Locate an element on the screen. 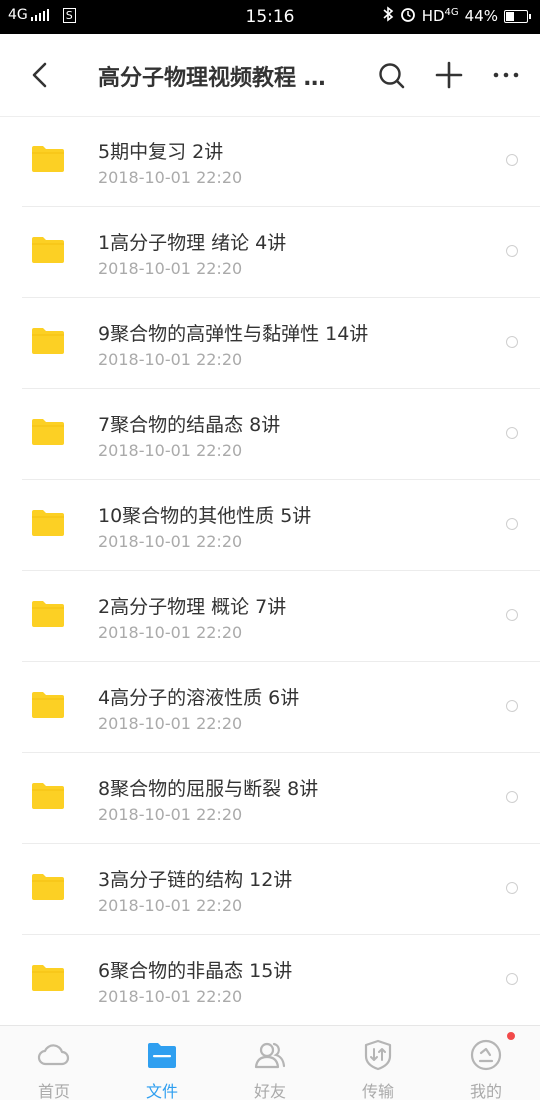  bottom-nav: 首页 文件 好友 传输 我的 is located at coordinates (270, 1063).